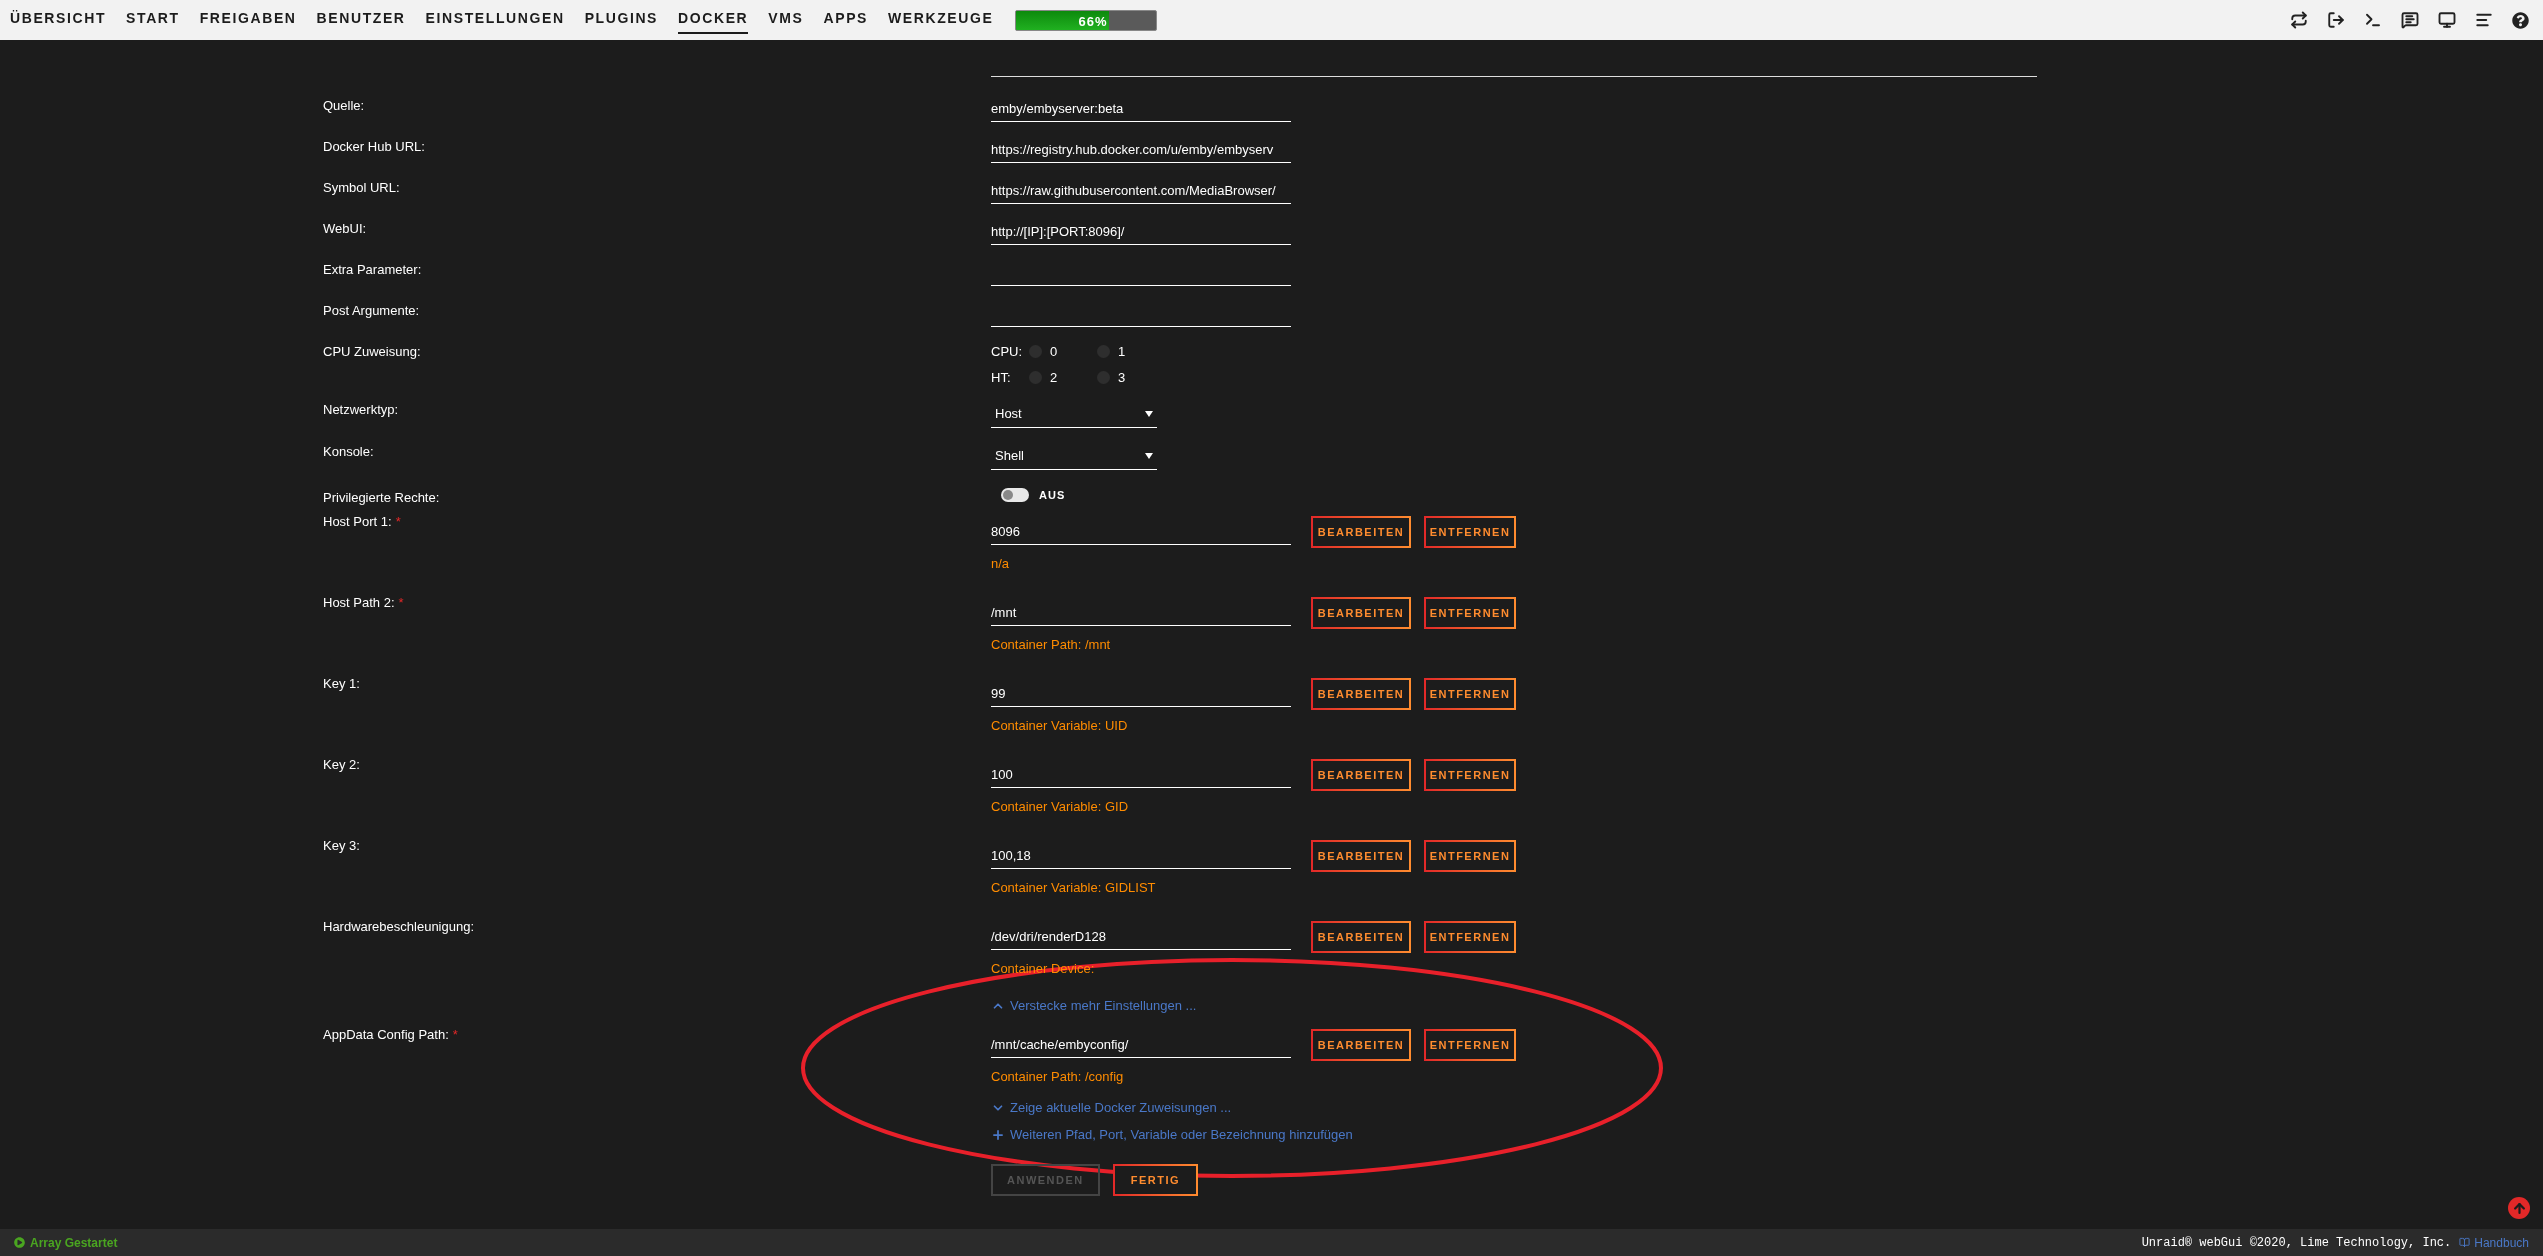  I want to click on input-field: https://registry.hub.docker.com/u/emby/embyserv, so click(1141, 150).